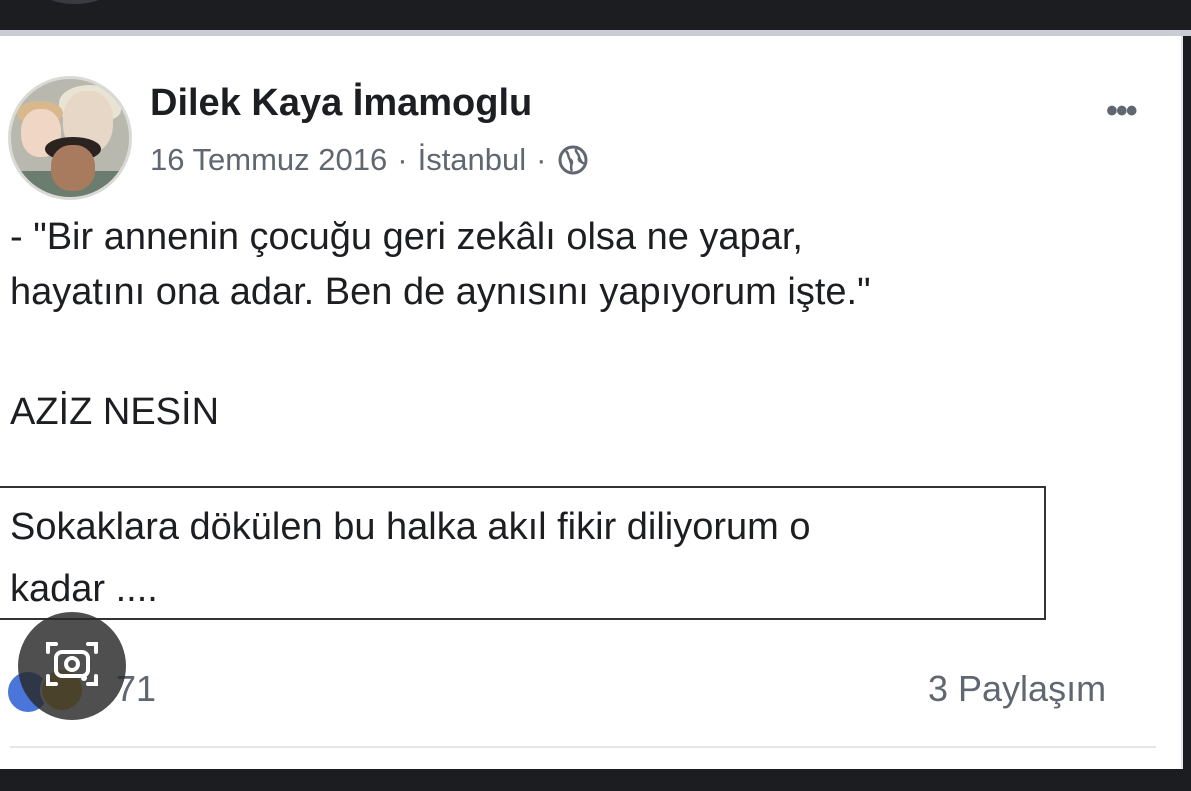 This screenshot has height=791, width=1191. What do you see at coordinates (583, 747) in the screenshot?
I see `footer-divider` at bounding box center [583, 747].